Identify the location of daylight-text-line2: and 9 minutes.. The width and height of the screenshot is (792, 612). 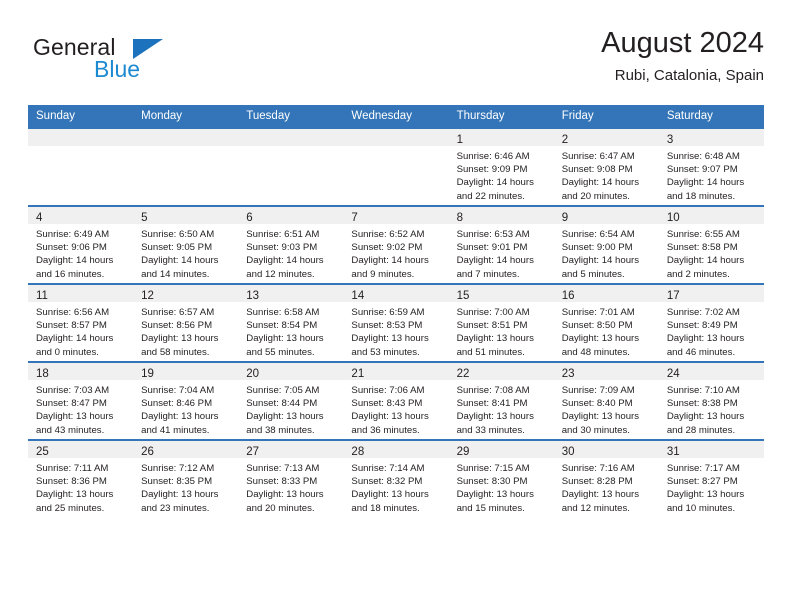
(383, 274).